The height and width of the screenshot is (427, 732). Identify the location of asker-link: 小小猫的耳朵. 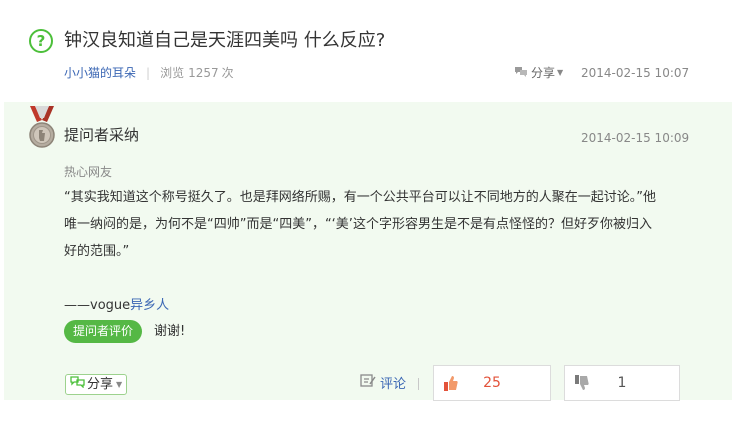
(100, 73).